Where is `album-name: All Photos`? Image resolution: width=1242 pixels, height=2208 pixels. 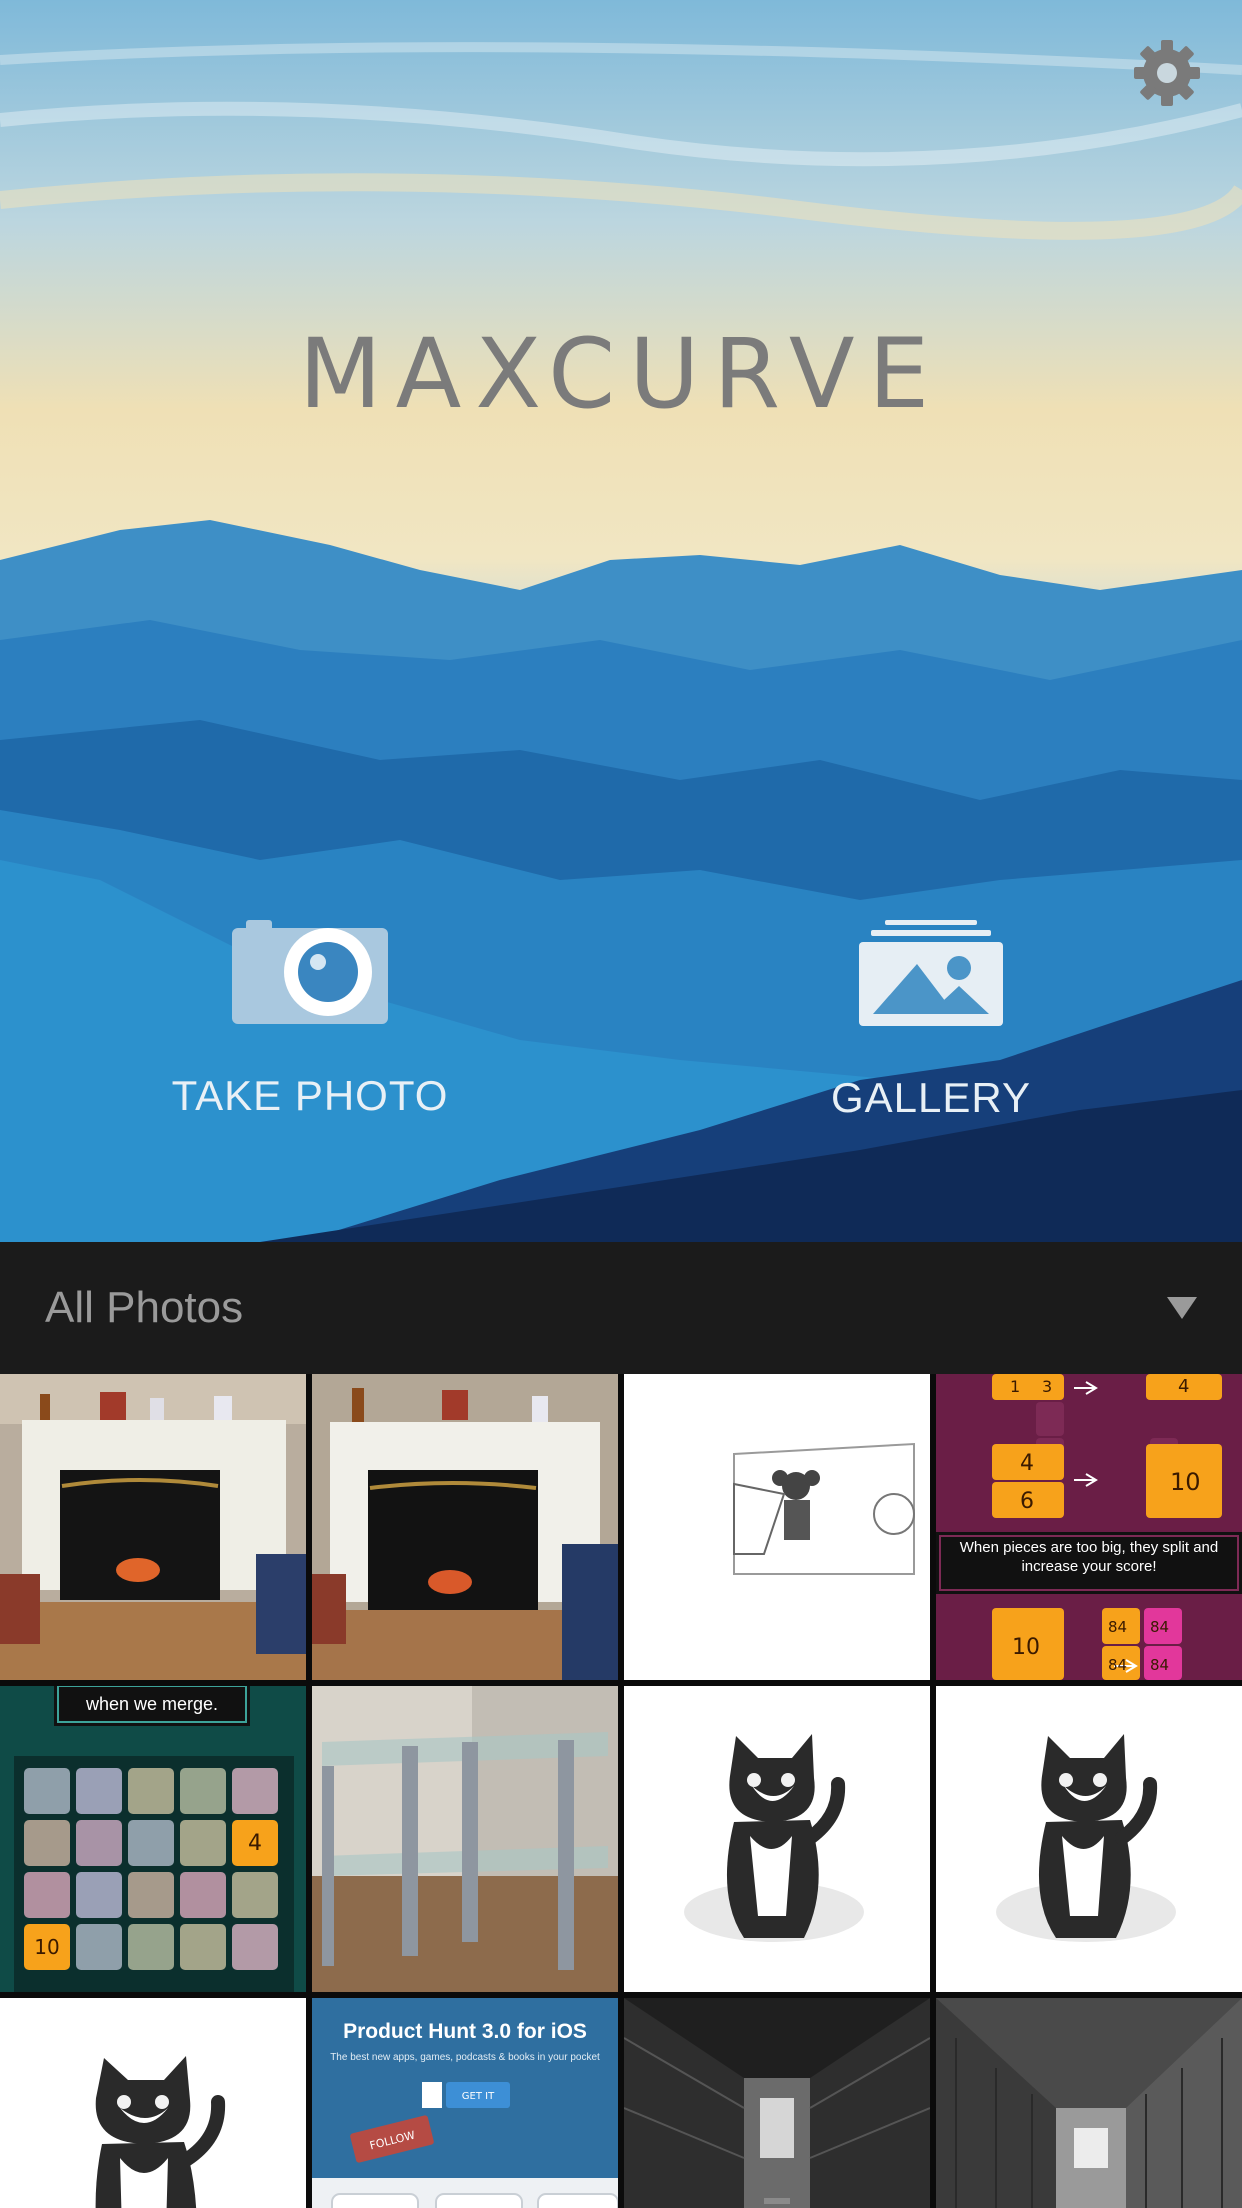
album-name: All Photos is located at coordinates (144, 1307).